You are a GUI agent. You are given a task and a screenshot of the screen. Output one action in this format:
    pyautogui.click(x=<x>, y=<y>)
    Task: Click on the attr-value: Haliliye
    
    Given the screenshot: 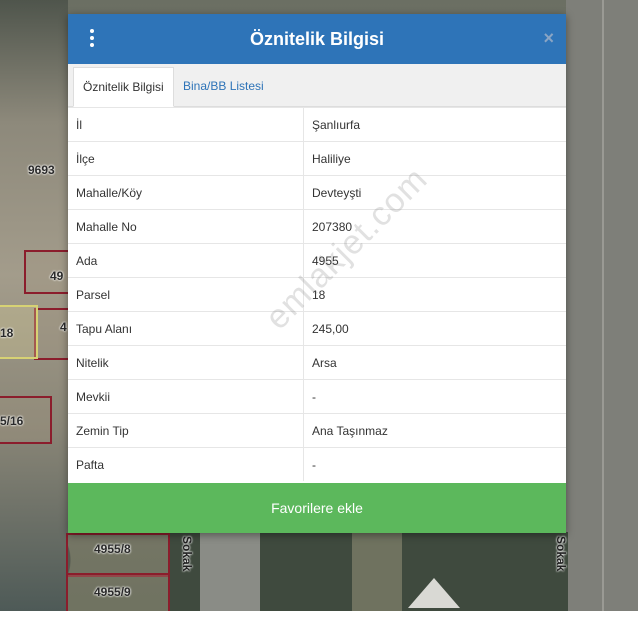 What is the action you would take?
    pyautogui.click(x=434, y=158)
    